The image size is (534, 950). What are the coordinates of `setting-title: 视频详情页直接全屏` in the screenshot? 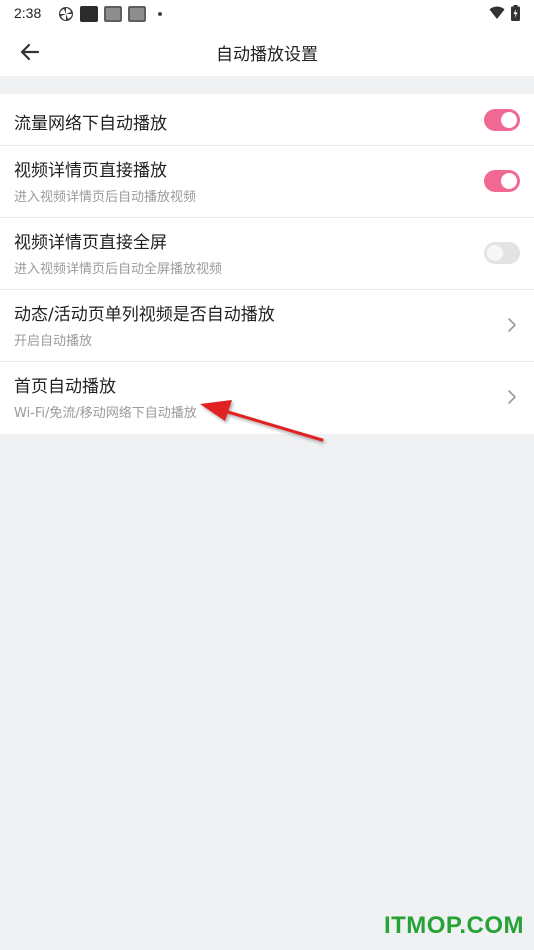 It's located at (90, 243).